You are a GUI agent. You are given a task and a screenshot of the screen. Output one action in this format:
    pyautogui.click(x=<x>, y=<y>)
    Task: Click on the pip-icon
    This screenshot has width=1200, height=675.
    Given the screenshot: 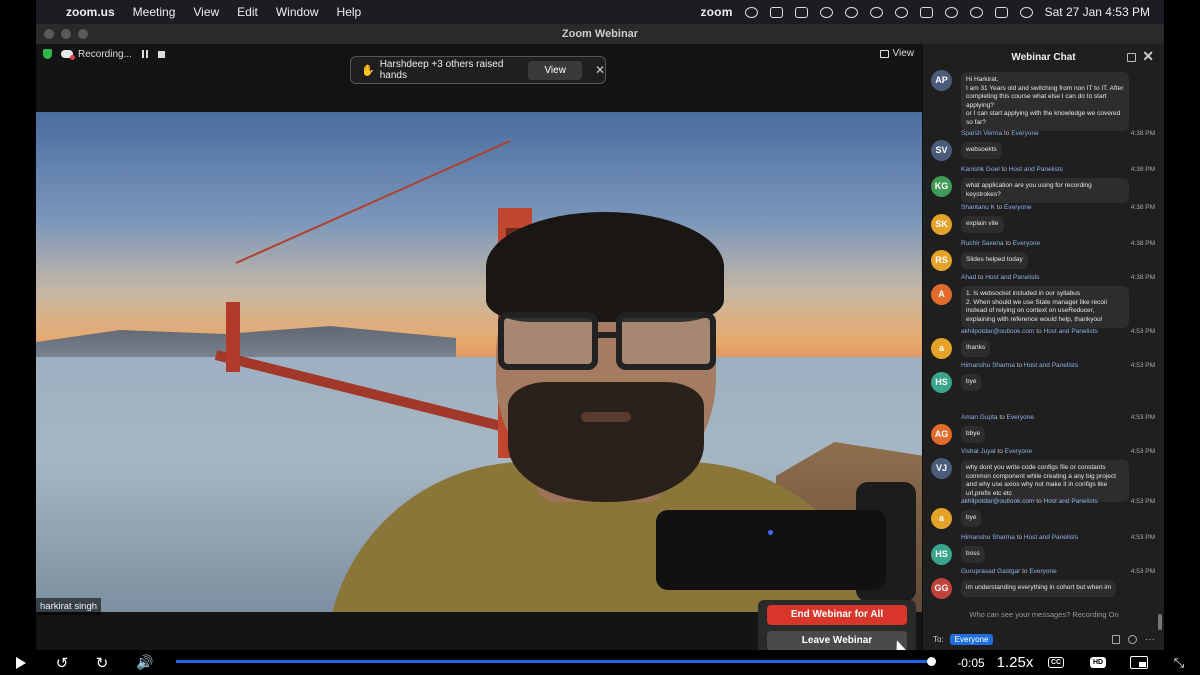 What is the action you would take?
    pyautogui.click(x=1139, y=662)
    